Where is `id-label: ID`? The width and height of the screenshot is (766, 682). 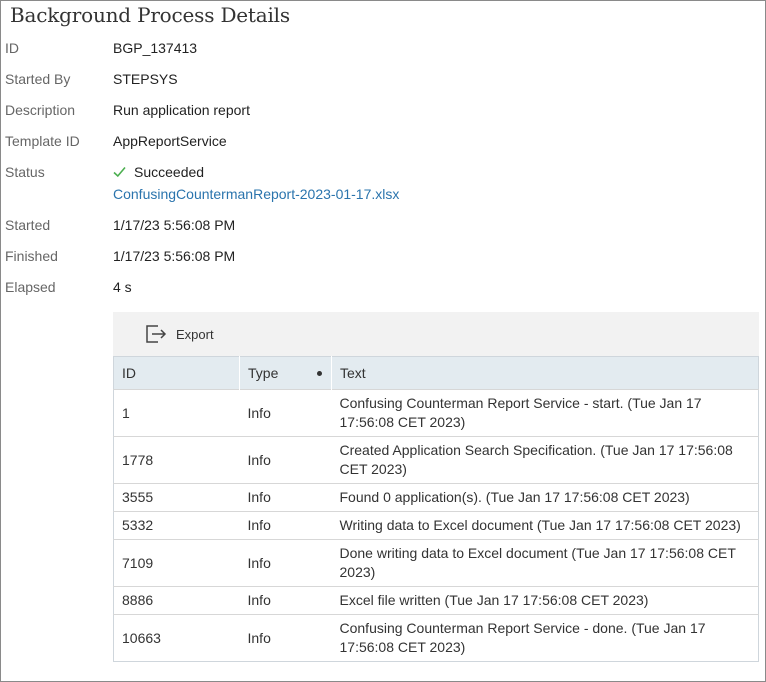
id-label: ID is located at coordinates (12, 48).